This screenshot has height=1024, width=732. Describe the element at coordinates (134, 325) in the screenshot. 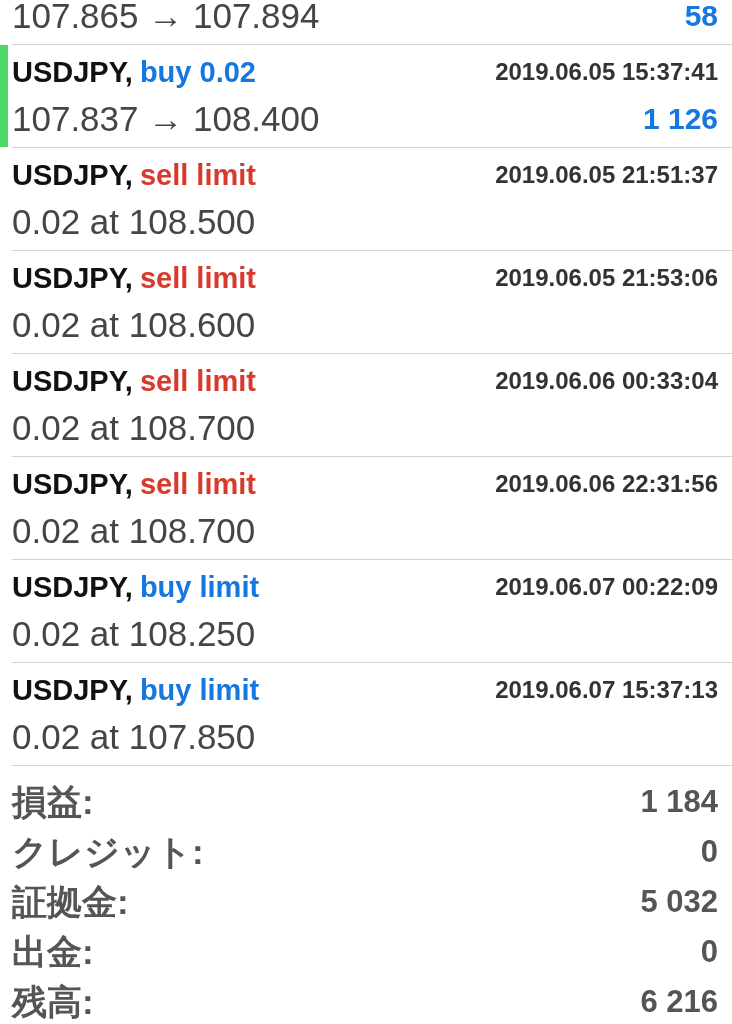

I see `order-details: 0.02 at 108.600` at that location.